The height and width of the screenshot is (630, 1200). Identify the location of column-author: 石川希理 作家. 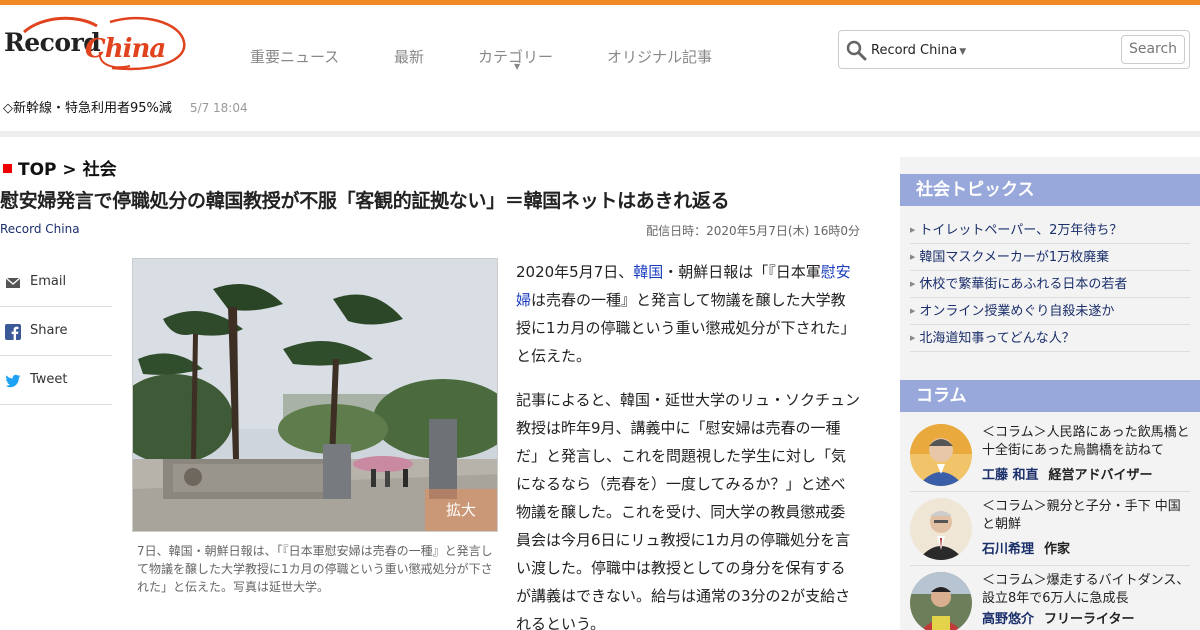
(1026, 549).